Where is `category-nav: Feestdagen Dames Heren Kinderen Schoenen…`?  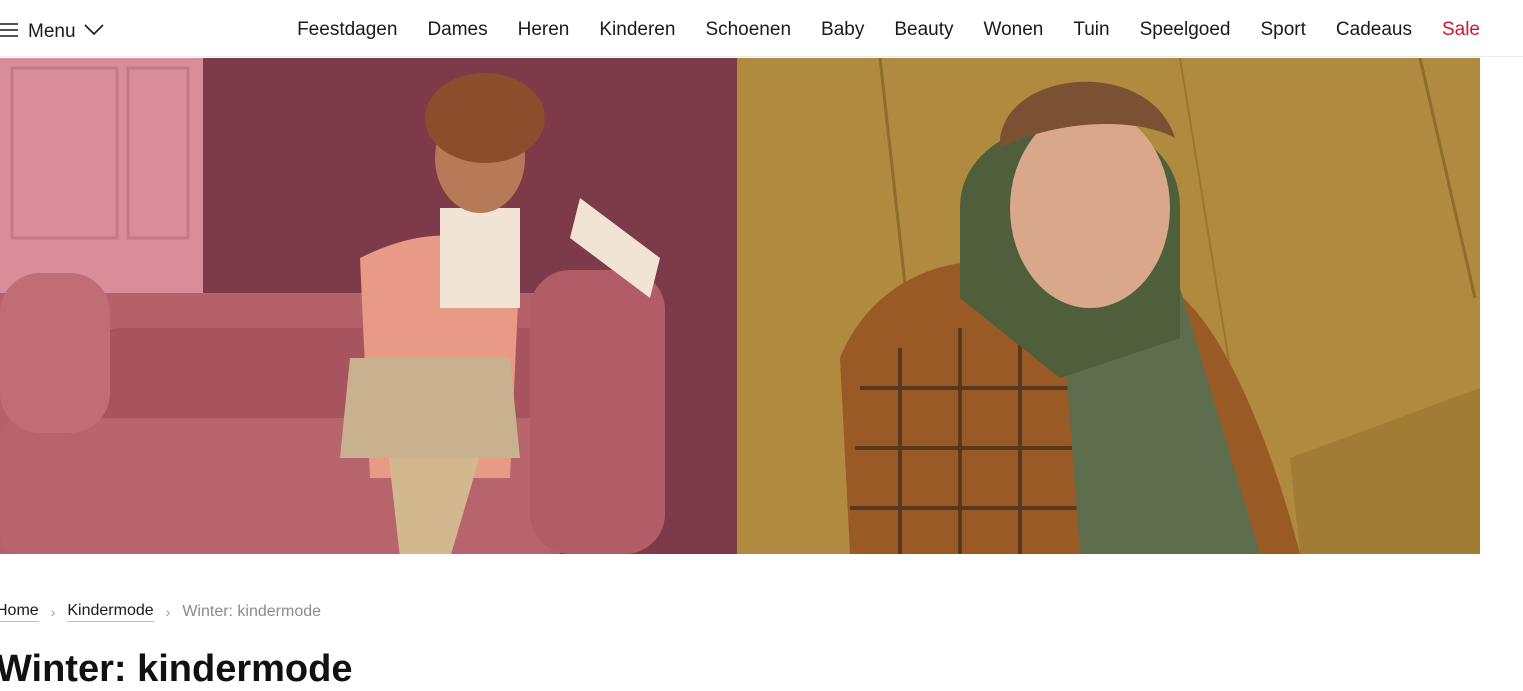 category-nav: Feestdagen Dames Heren Kinderen Schoenen… is located at coordinates (873, 30).